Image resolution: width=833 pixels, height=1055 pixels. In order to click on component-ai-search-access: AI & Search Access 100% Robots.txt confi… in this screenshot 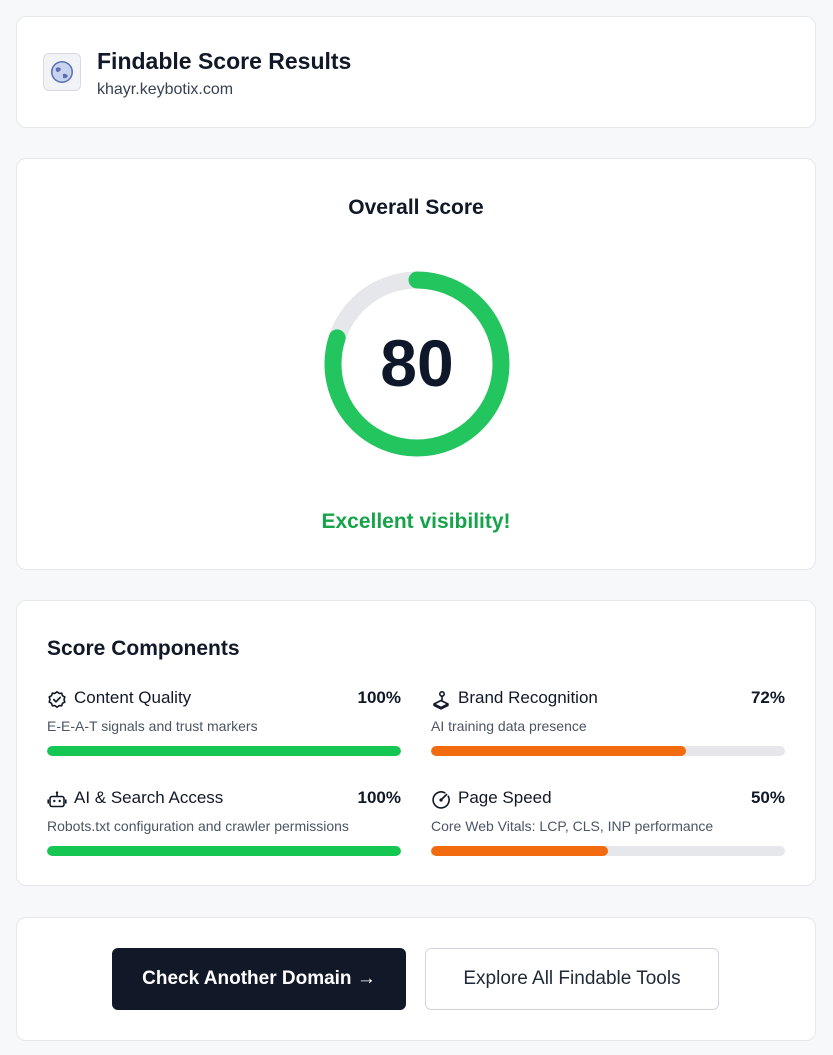, I will do `click(224, 828)`.